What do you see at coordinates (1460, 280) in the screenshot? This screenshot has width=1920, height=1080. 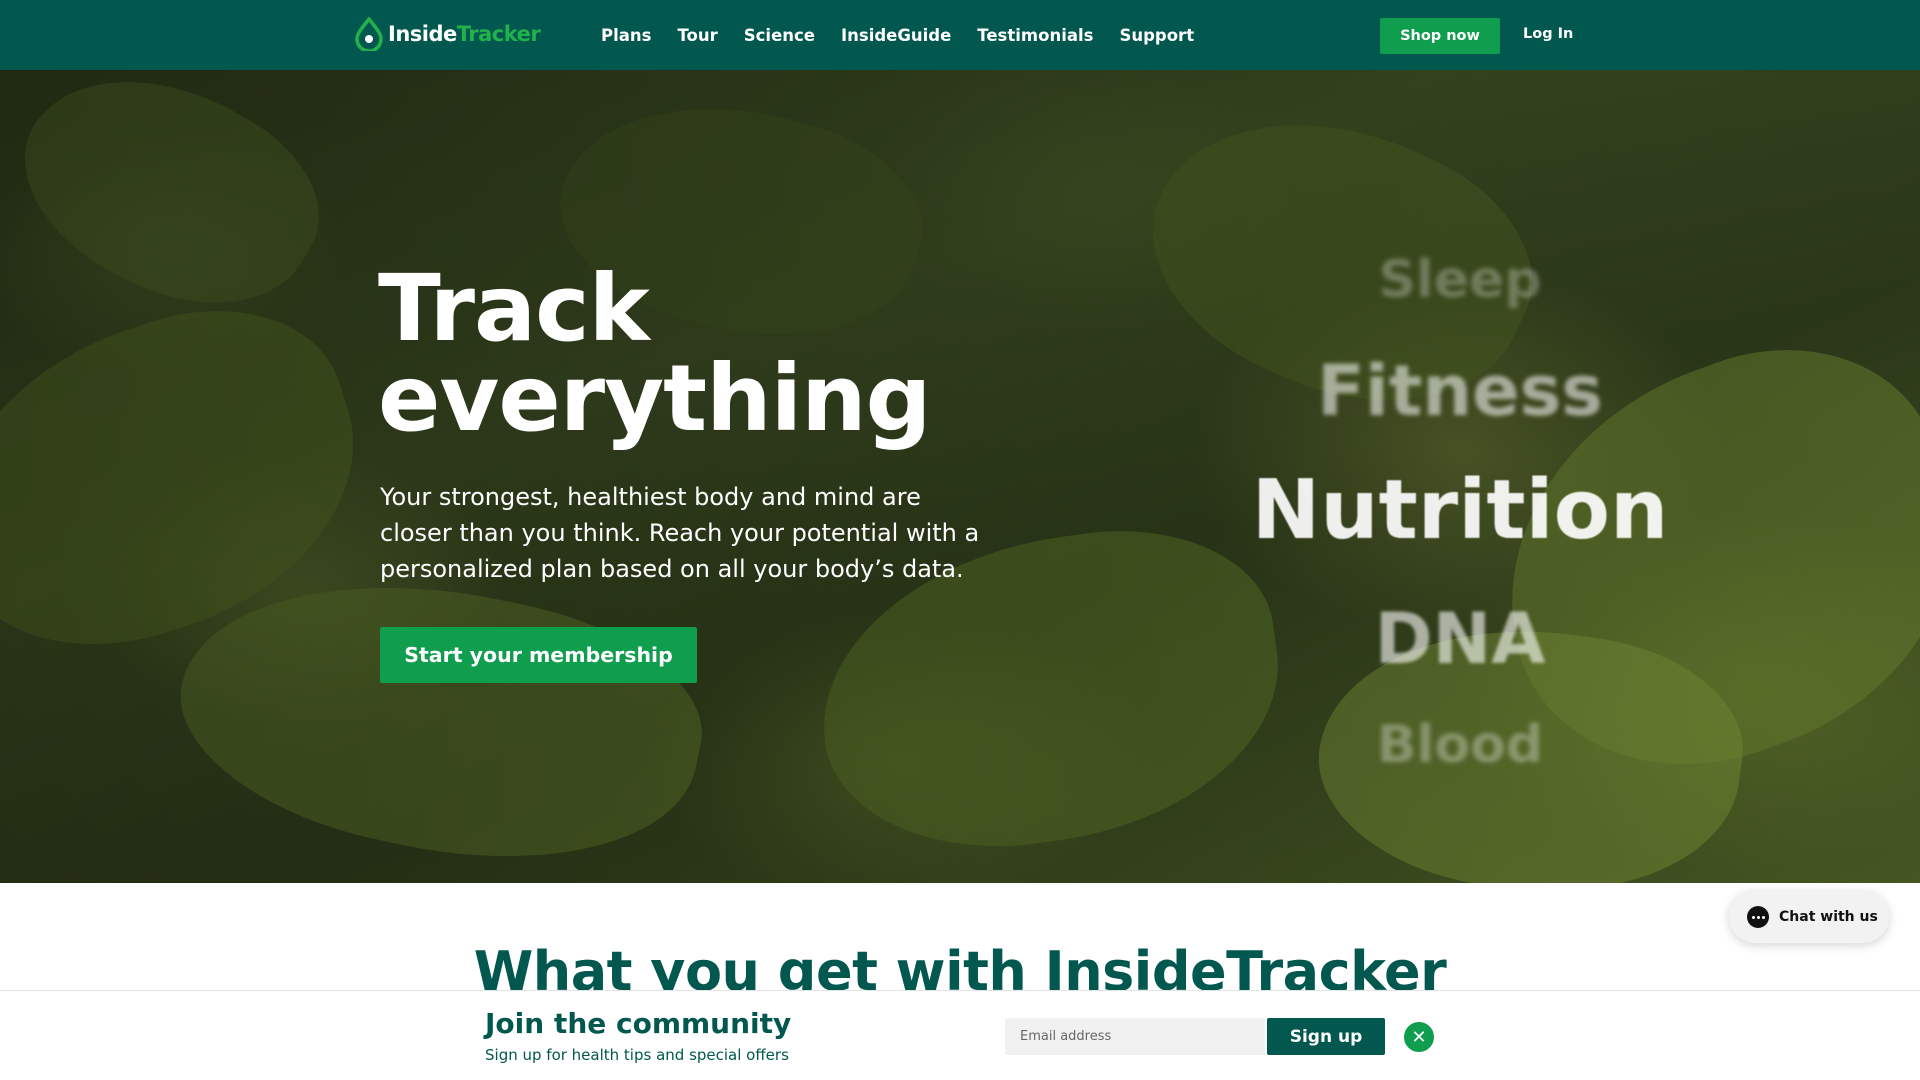 I see `rotating-word: Sleep` at bounding box center [1460, 280].